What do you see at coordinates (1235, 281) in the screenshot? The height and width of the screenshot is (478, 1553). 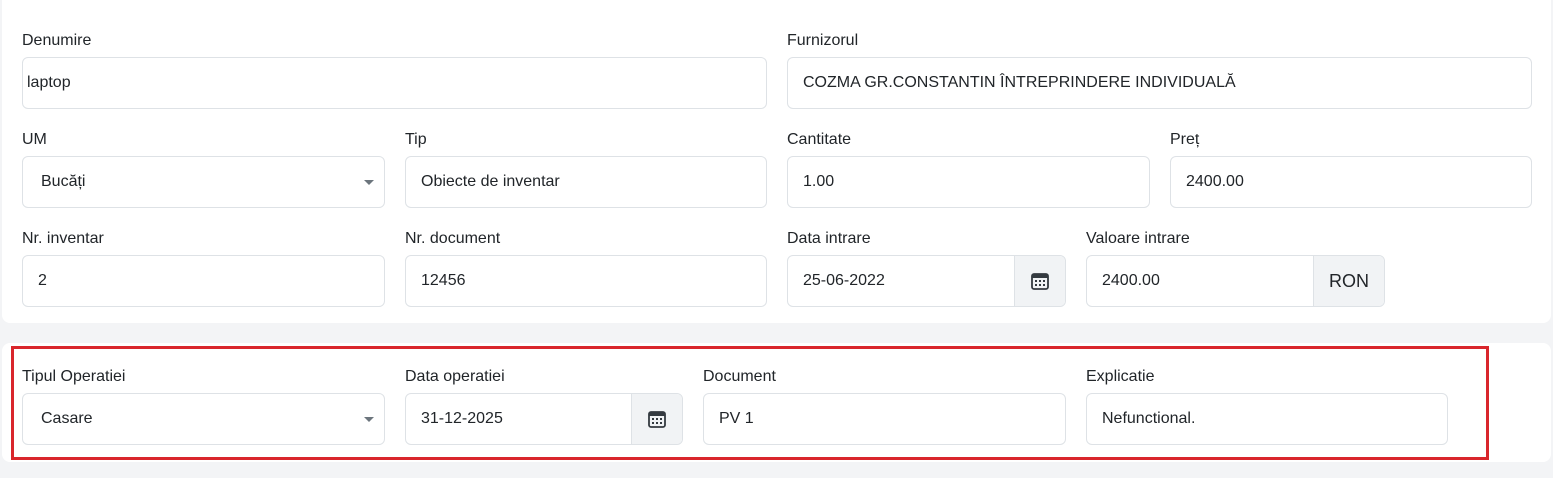 I see `valoare-intrare-input: 2400.00 RON` at bounding box center [1235, 281].